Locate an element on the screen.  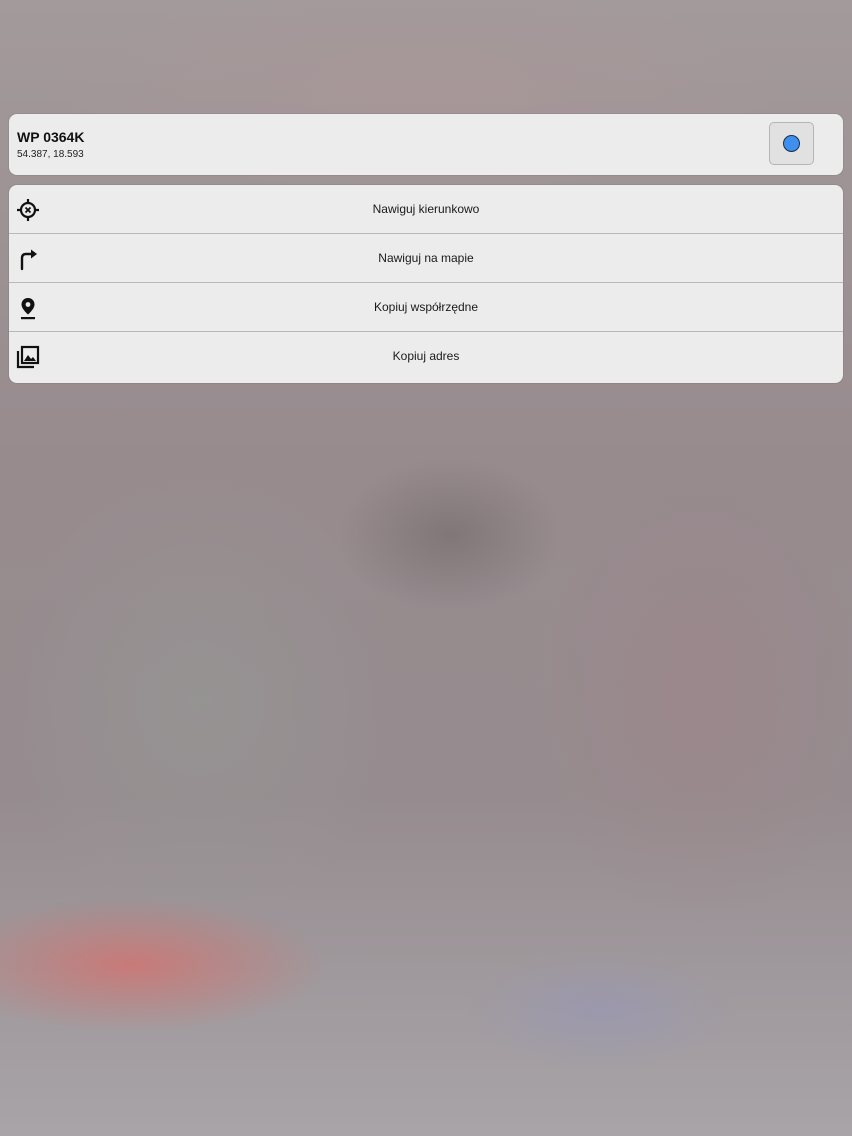
waypoint-header-card: WP 0364K 54.387, 18.593 is located at coordinates (426, 144).